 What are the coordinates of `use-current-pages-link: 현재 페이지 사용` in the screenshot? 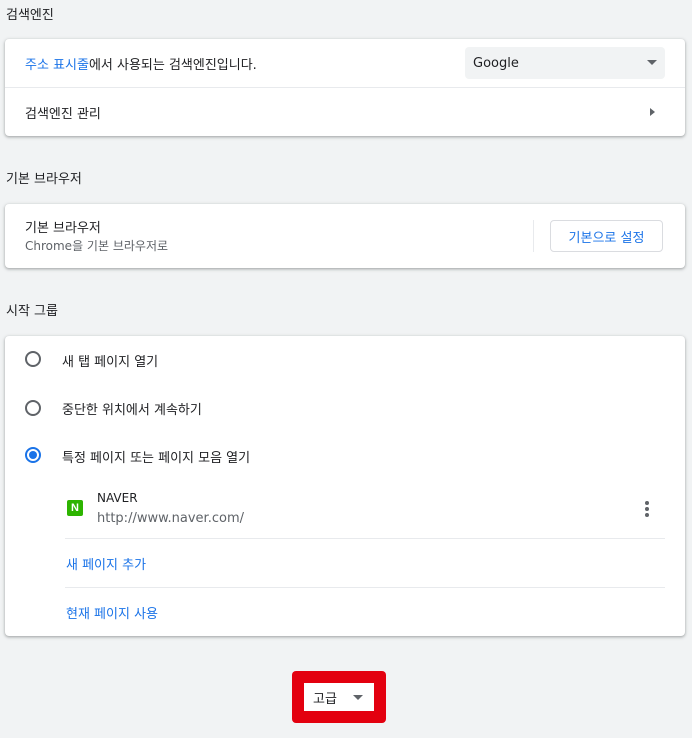 It's located at (112, 612).